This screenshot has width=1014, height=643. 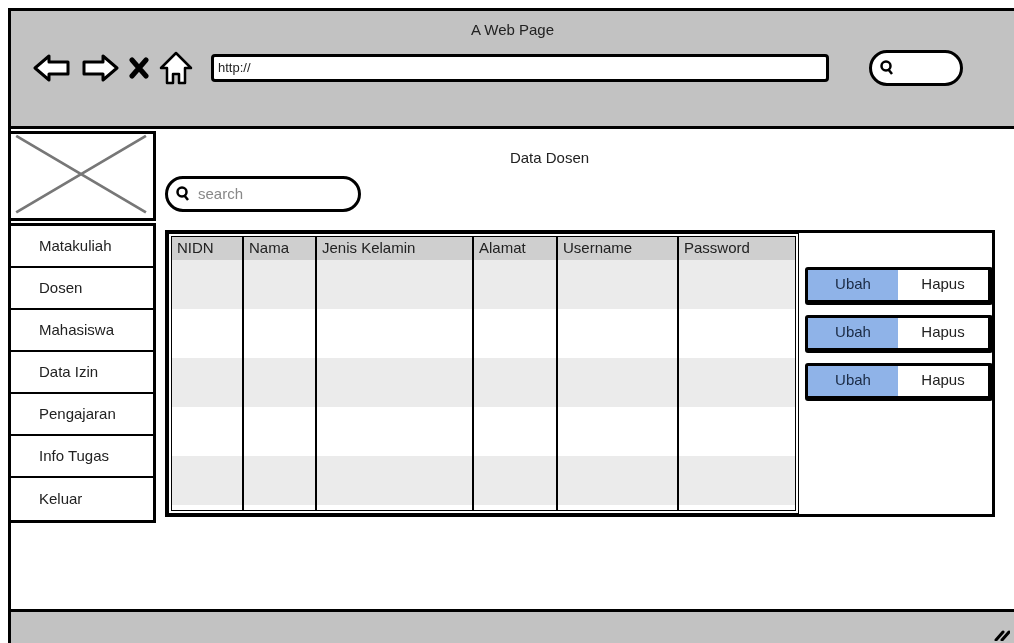 I want to click on sidebar-item: Matakuliah, so click(x=82, y=247).